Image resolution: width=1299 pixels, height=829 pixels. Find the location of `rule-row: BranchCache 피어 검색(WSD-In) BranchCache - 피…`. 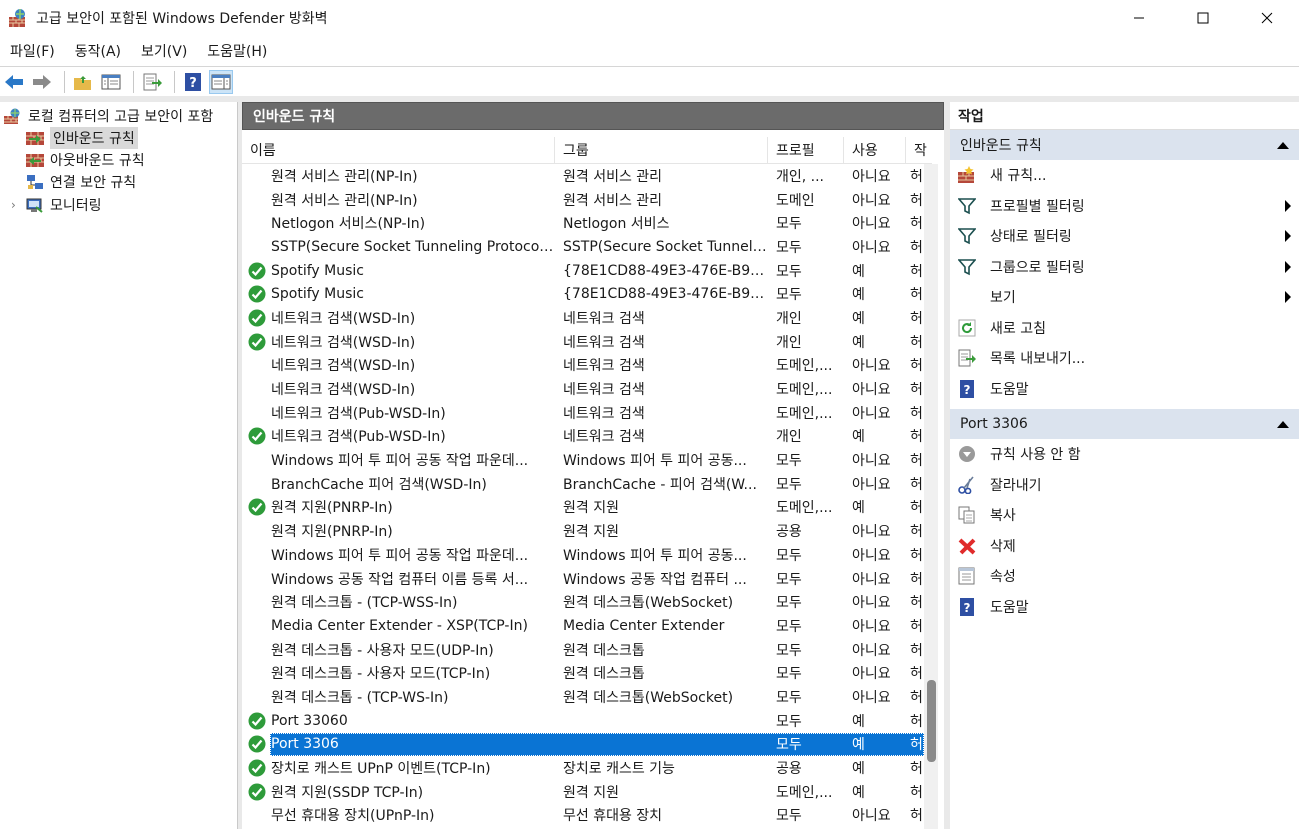

rule-row: BranchCache 피어 검색(WSD-In) BranchCache - 피… is located at coordinates (583, 484).